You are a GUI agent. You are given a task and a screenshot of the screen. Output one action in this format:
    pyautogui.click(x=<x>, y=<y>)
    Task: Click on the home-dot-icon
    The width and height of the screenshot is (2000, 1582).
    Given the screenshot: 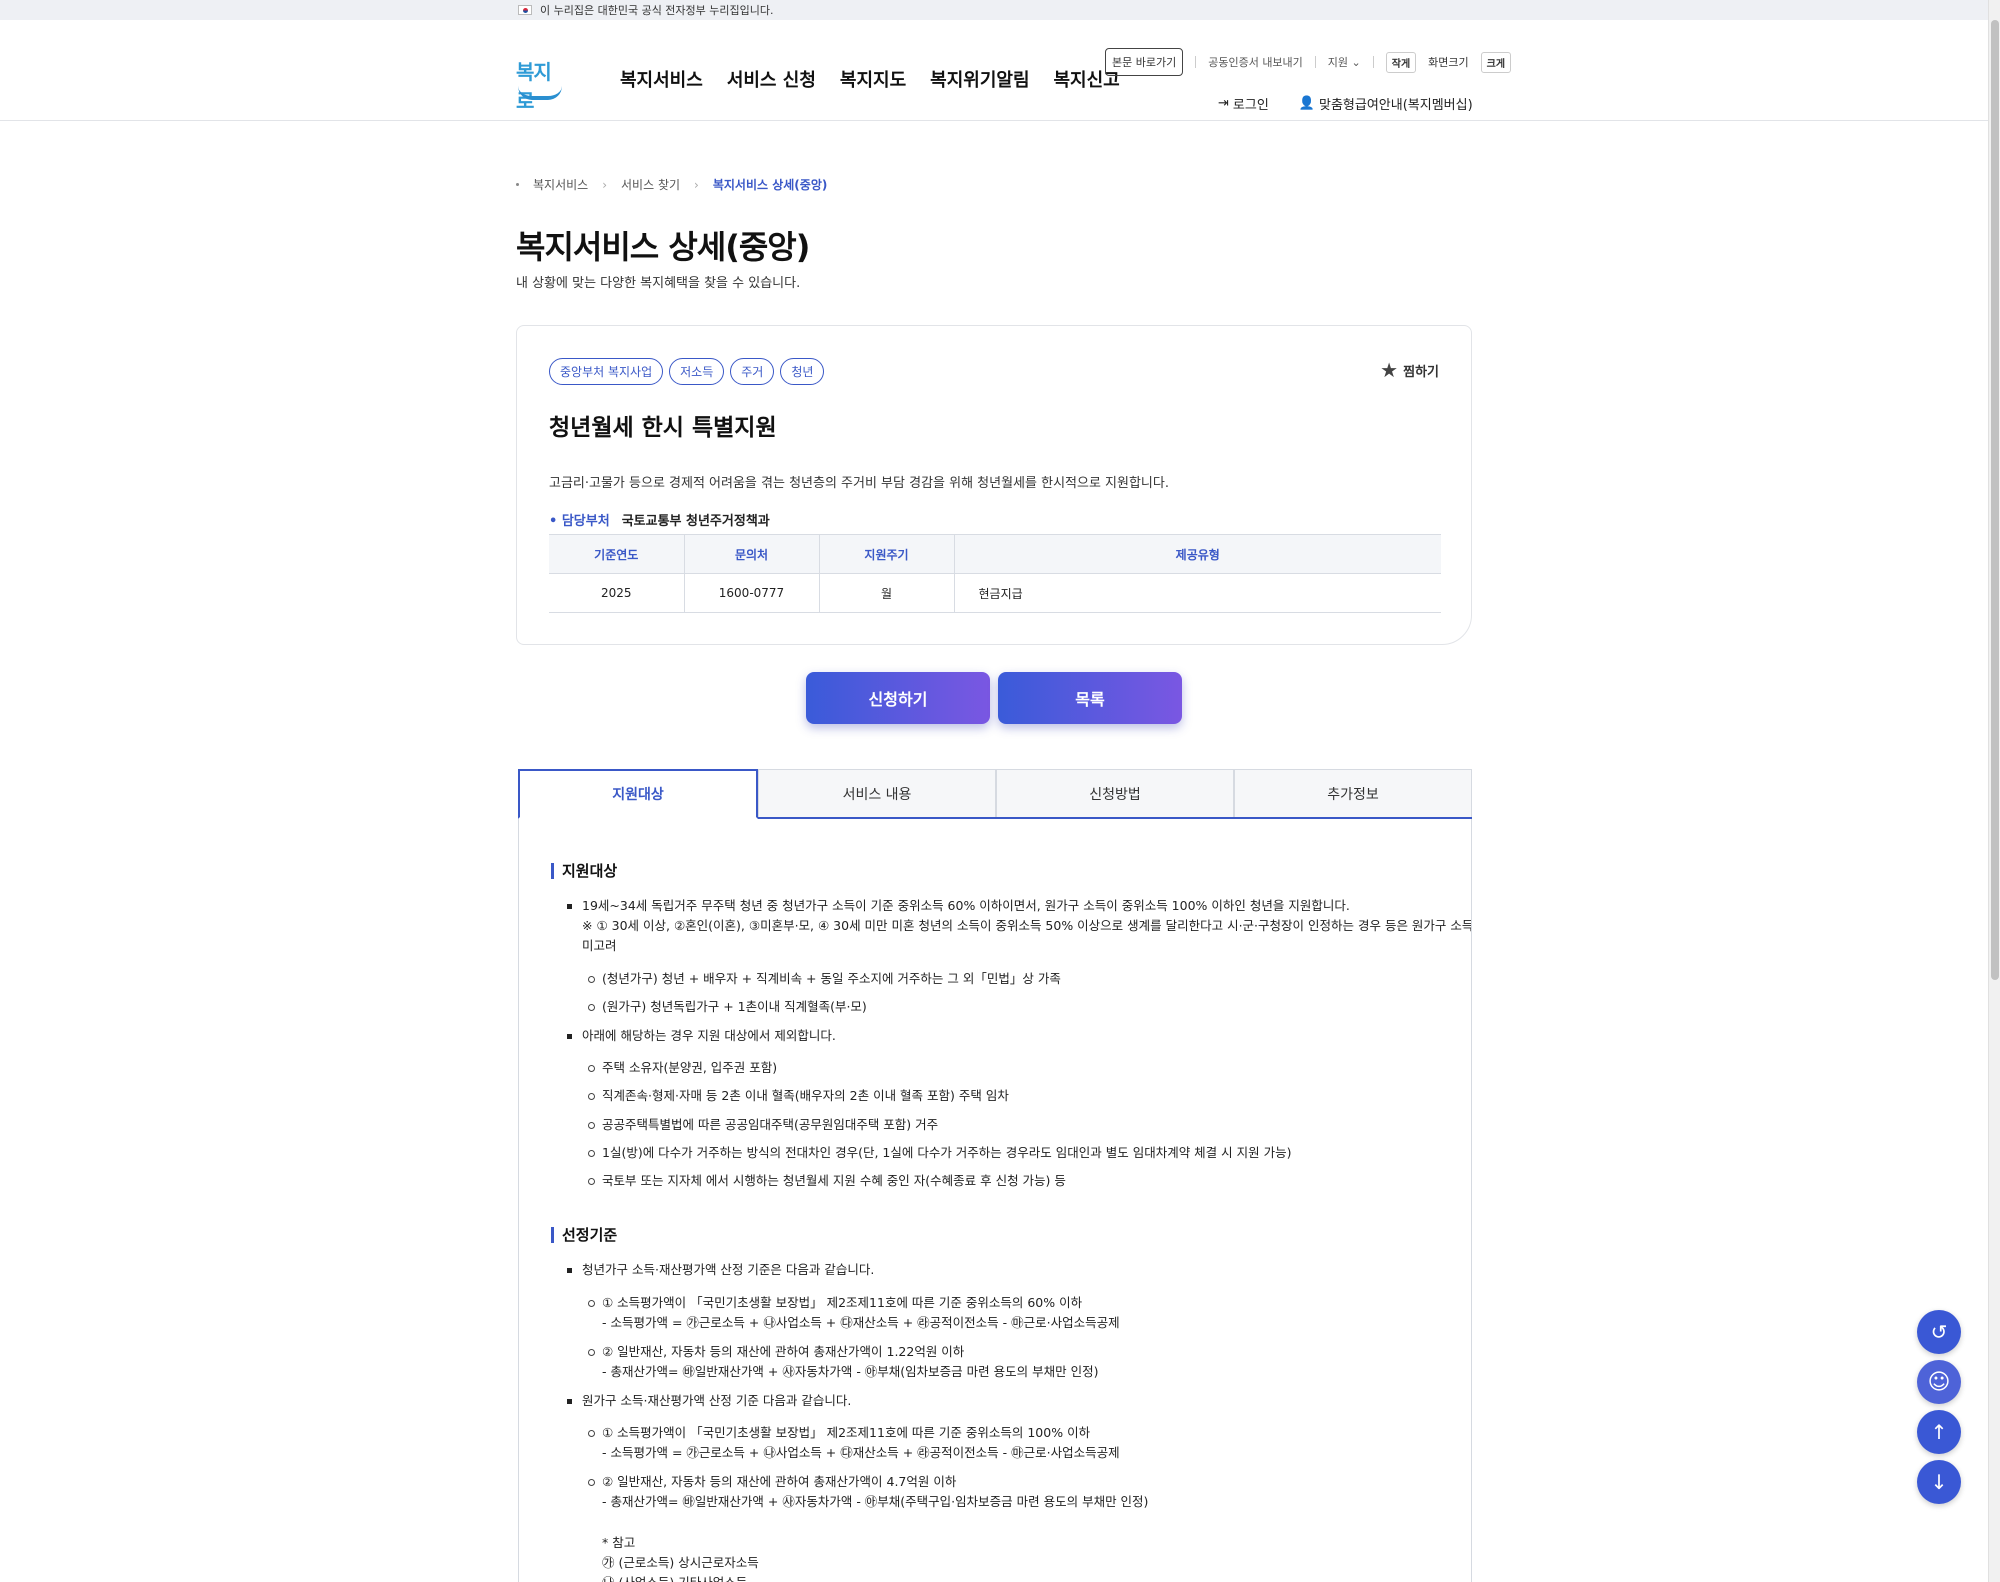 What is the action you would take?
    pyautogui.click(x=517, y=184)
    